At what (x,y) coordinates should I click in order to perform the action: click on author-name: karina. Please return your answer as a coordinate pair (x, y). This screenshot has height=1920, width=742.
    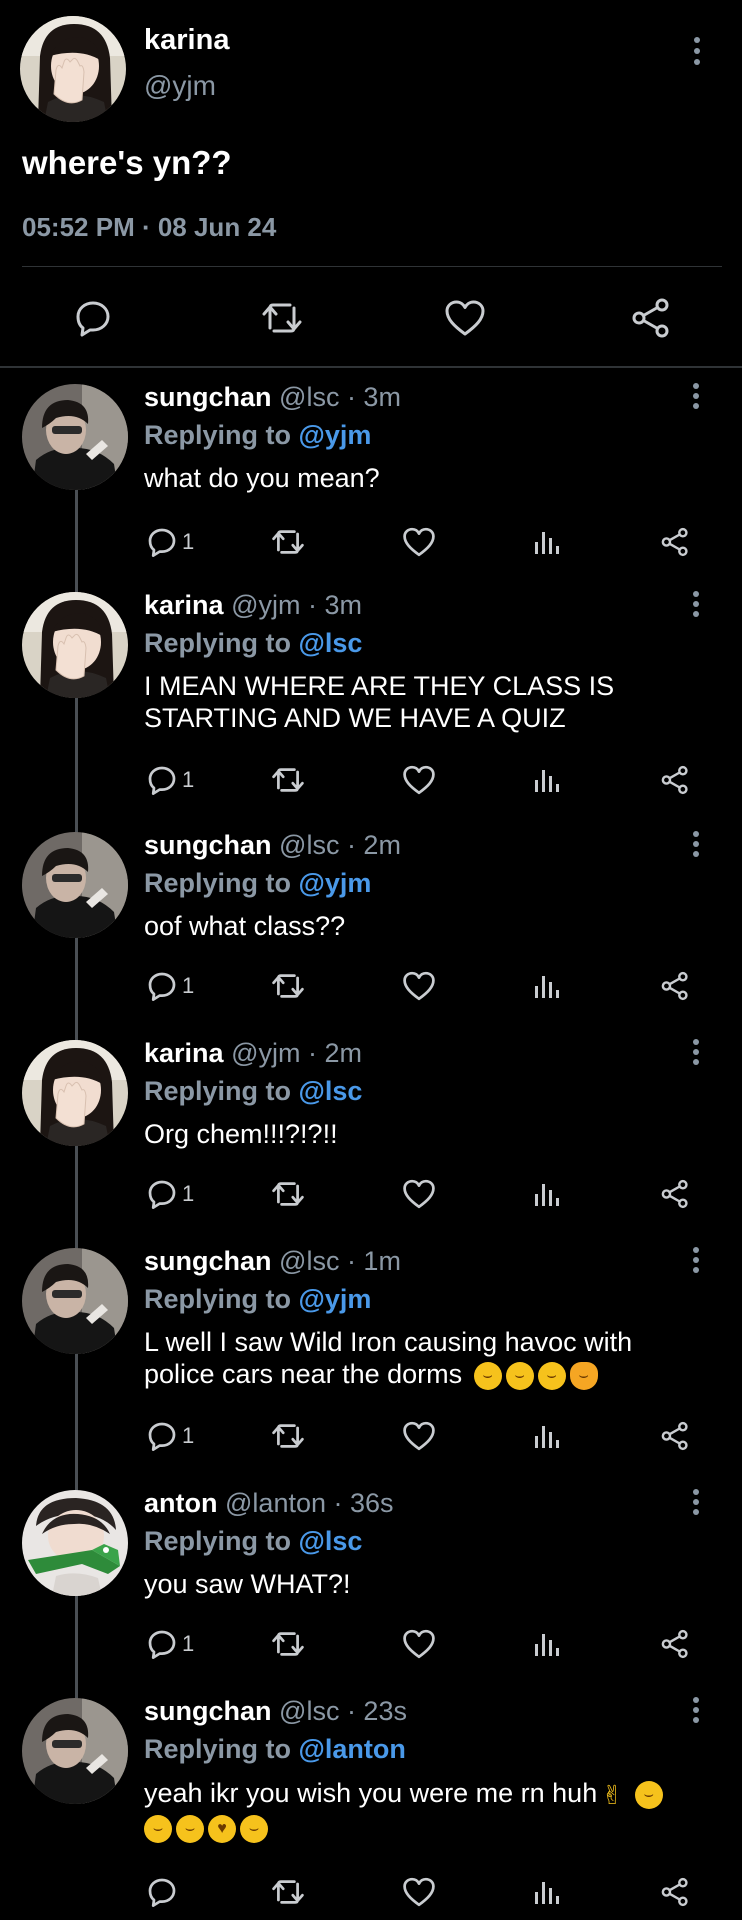
    Looking at the image, I should click on (186, 40).